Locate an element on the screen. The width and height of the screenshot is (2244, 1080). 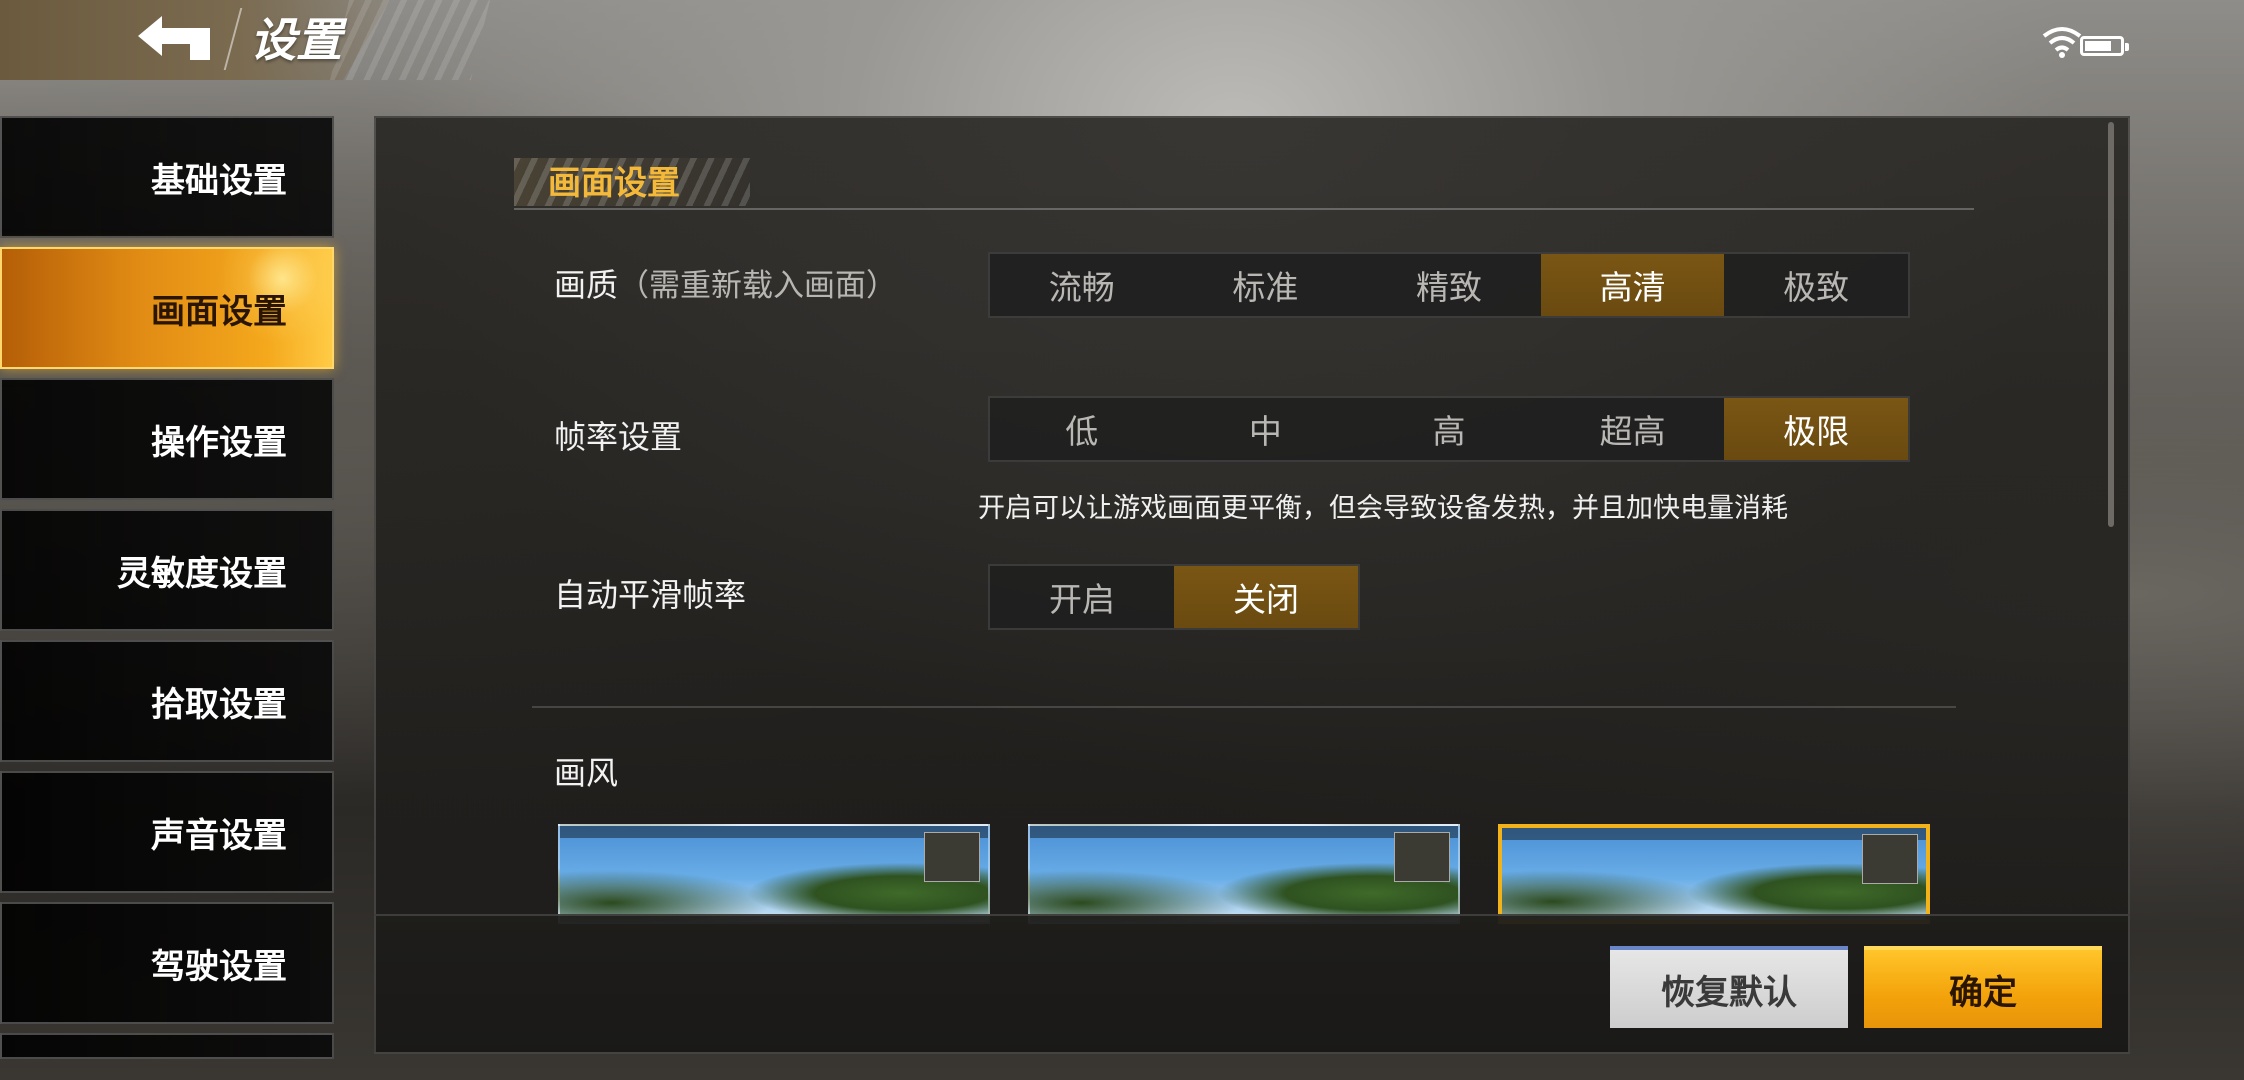
reset-default-button: 恢复默认 is located at coordinates (1729, 987).